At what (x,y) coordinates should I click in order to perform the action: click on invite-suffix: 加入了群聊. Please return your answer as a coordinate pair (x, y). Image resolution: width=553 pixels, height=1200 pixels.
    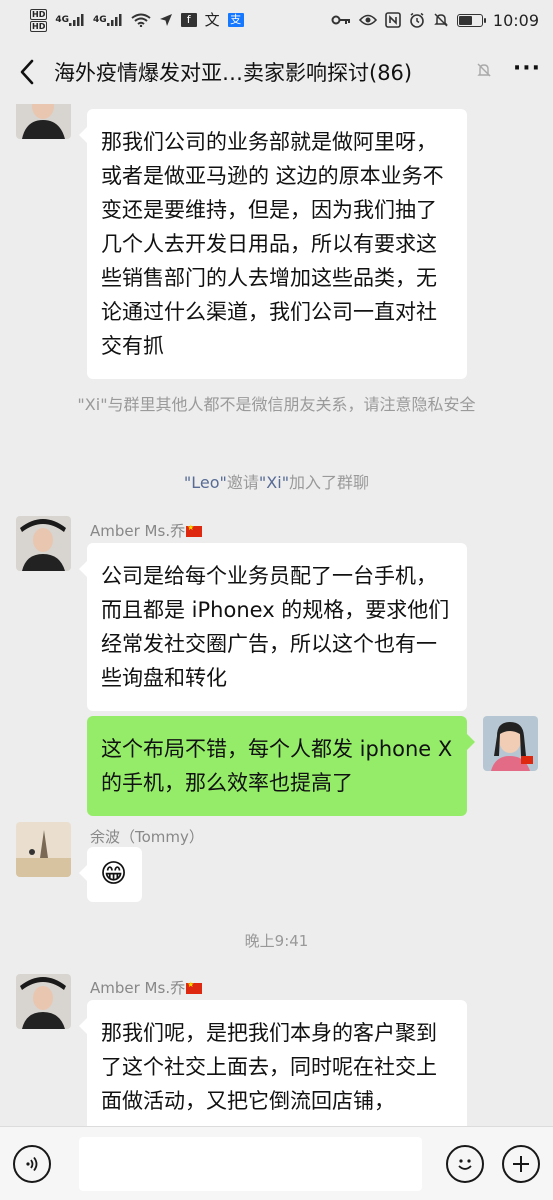
    Looking at the image, I should click on (329, 482).